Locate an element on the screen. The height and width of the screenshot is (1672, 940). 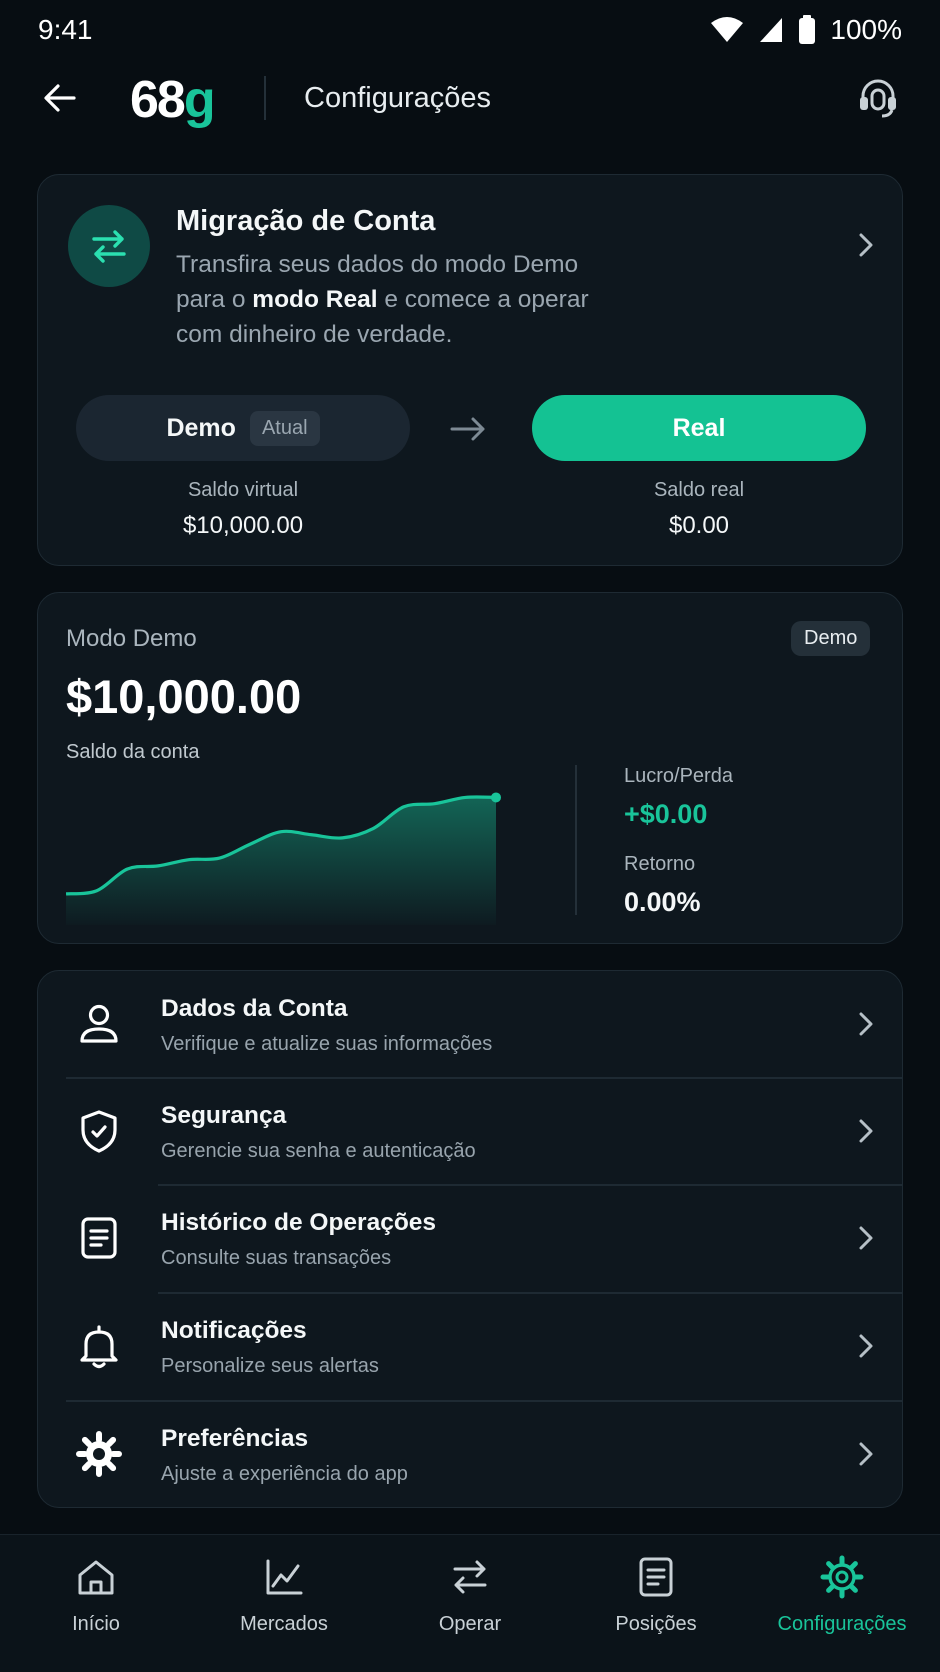
nav-item-trade: Operar is located at coordinates (470, 1605).